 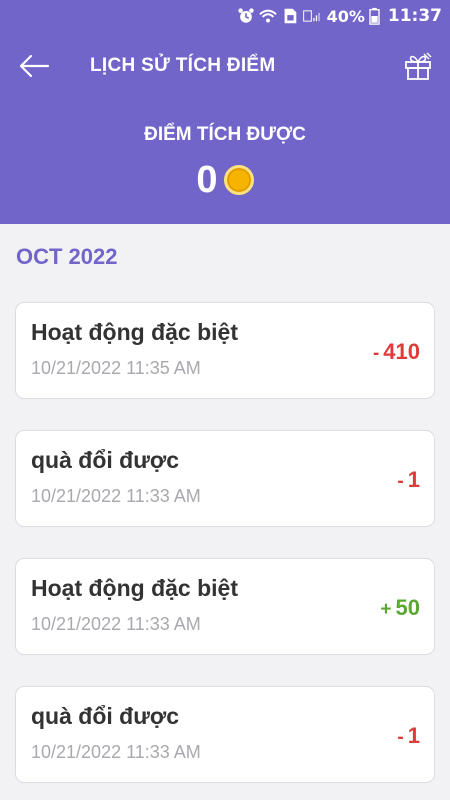 I want to click on history-item-amount: -410, so click(x=396, y=352).